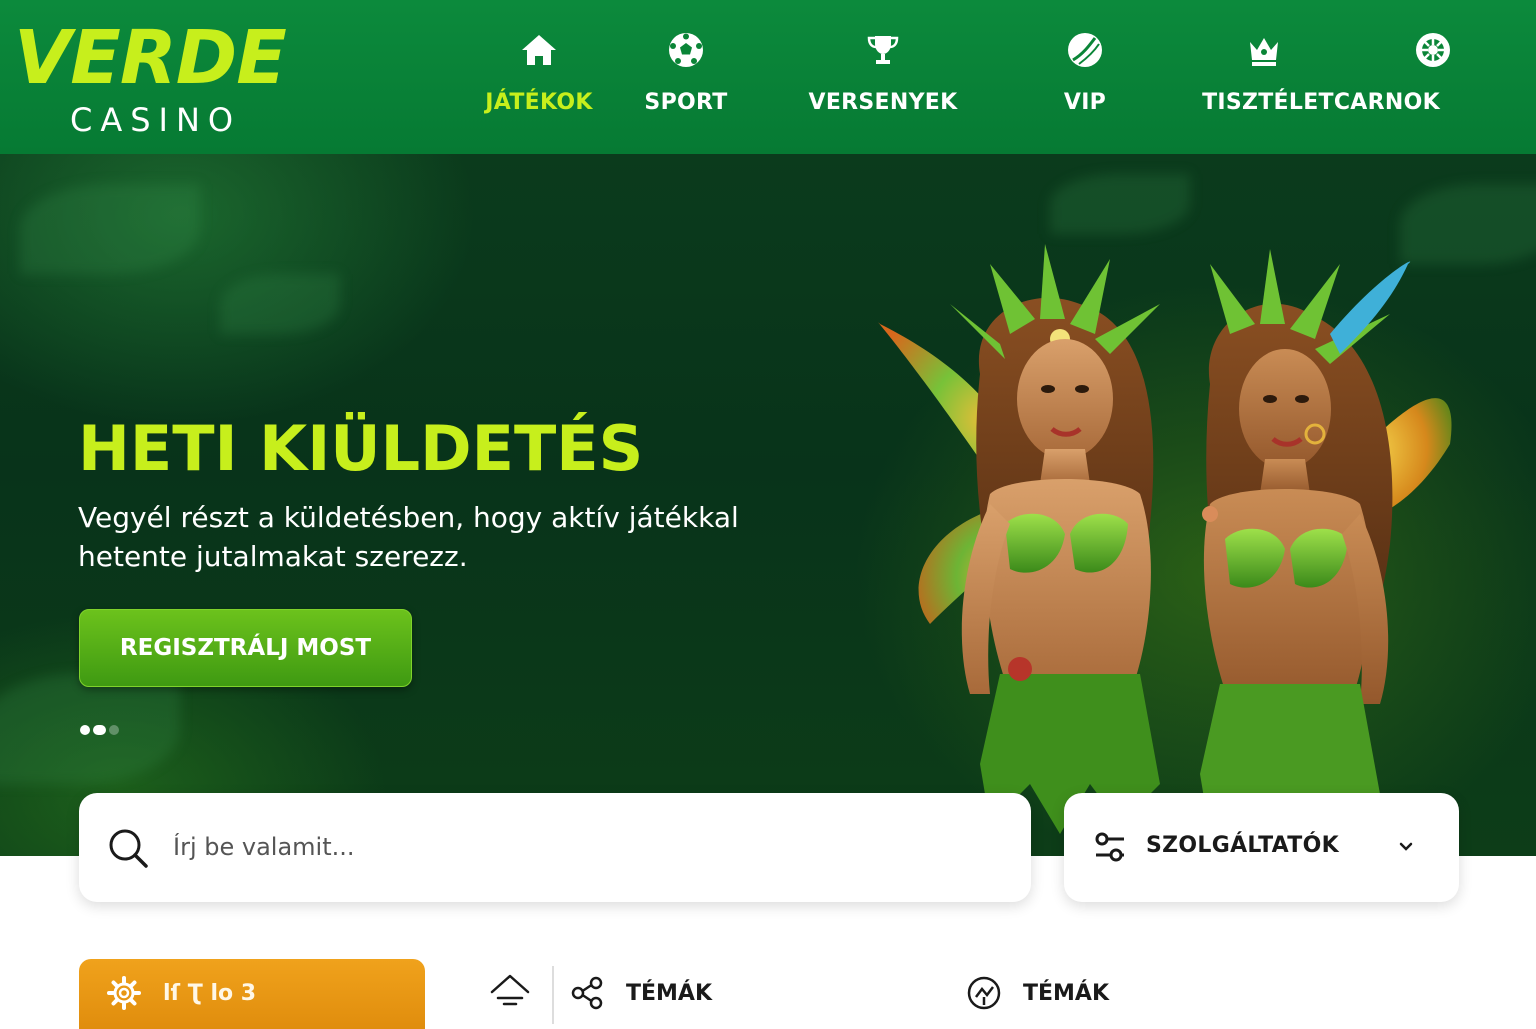 This screenshot has width=1536, height=1029. What do you see at coordinates (124, 993) in the screenshot?
I see `gear-icon` at bounding box center [124, 993].